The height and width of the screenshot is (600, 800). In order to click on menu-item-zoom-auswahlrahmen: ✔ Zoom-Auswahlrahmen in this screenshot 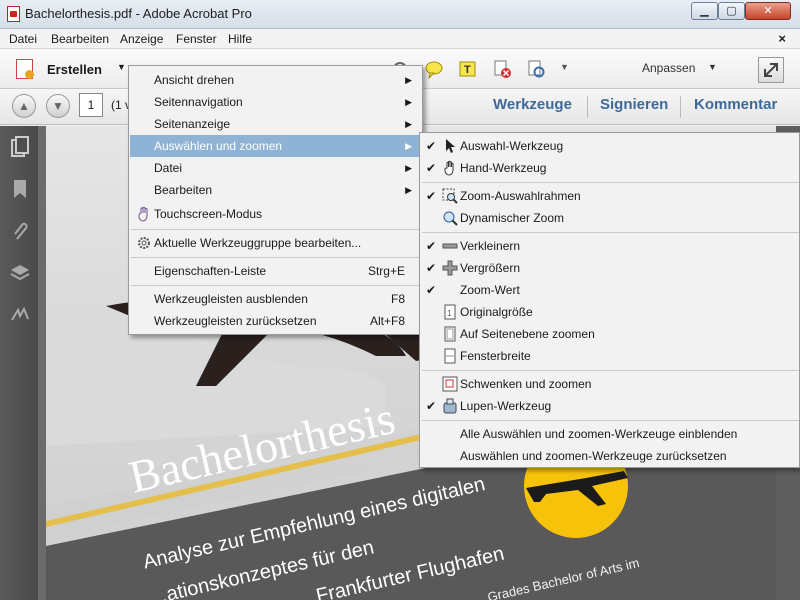, I will do `click(609, 196)`.